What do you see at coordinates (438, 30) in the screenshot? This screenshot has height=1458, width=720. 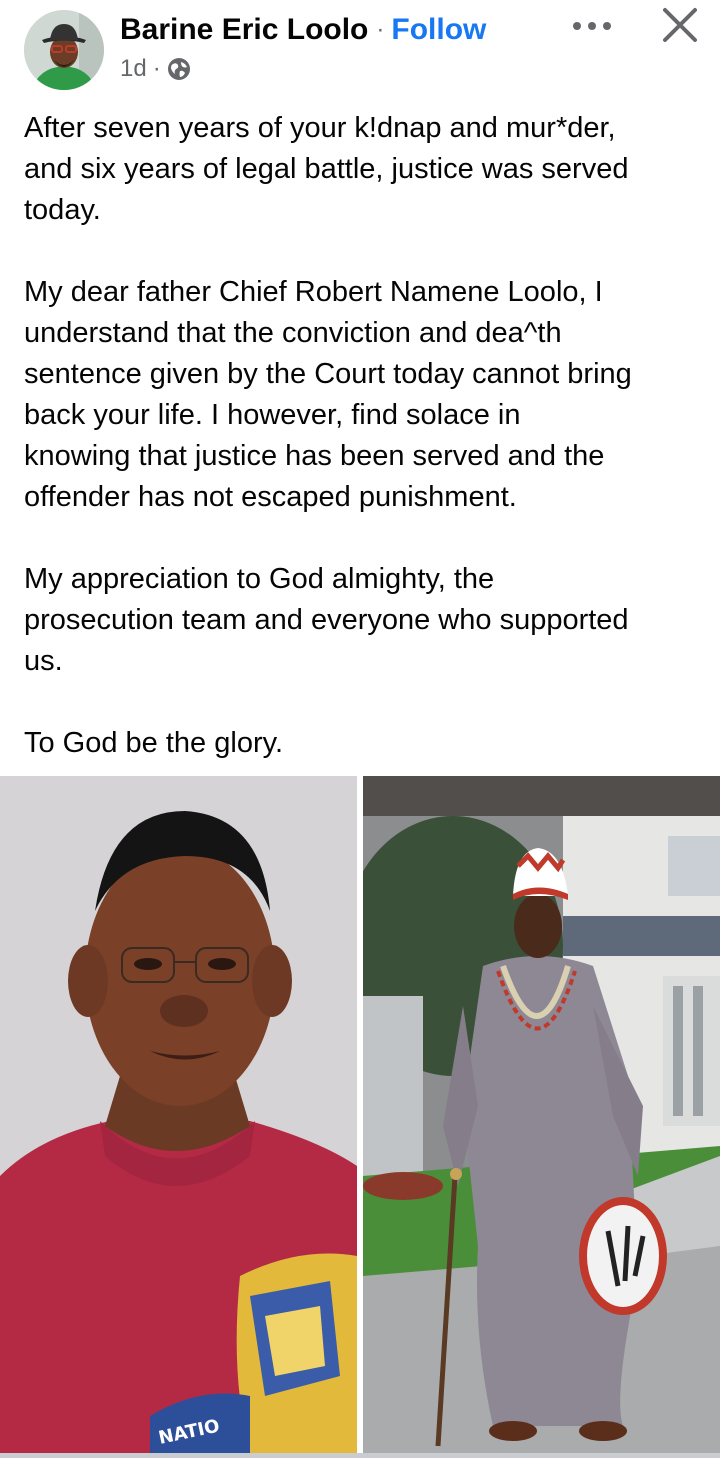 I see `follow-button: Follow` at bounding box center [438, 30].